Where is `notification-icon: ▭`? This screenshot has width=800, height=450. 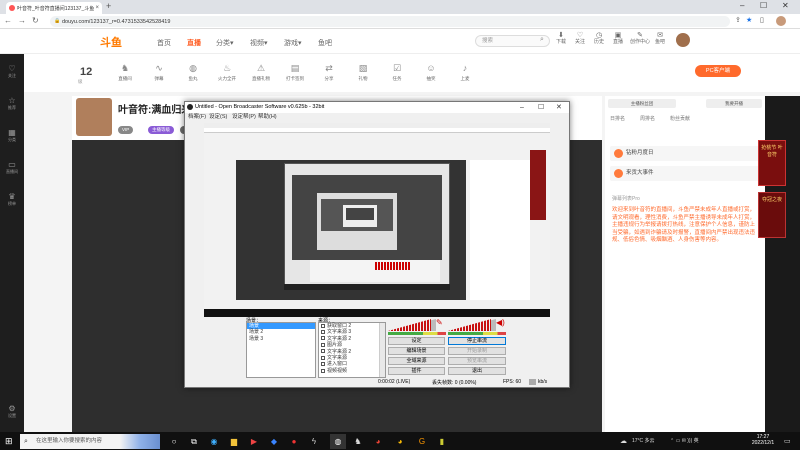 notification-icon: ▭ is located at coordinates (787, 441).